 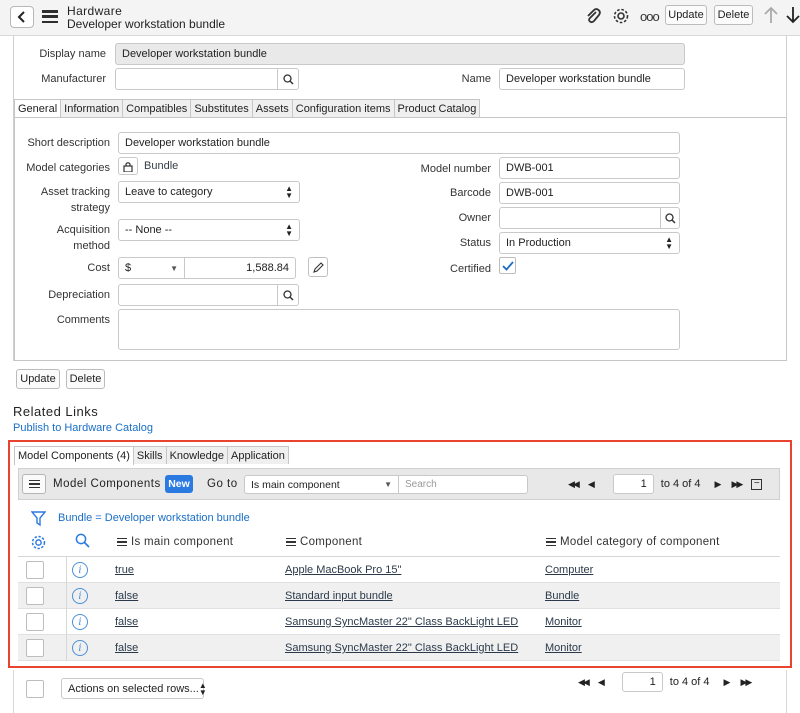 I want to click on tab-product-catalog: Product Catalog, so click(x=437, y=108).